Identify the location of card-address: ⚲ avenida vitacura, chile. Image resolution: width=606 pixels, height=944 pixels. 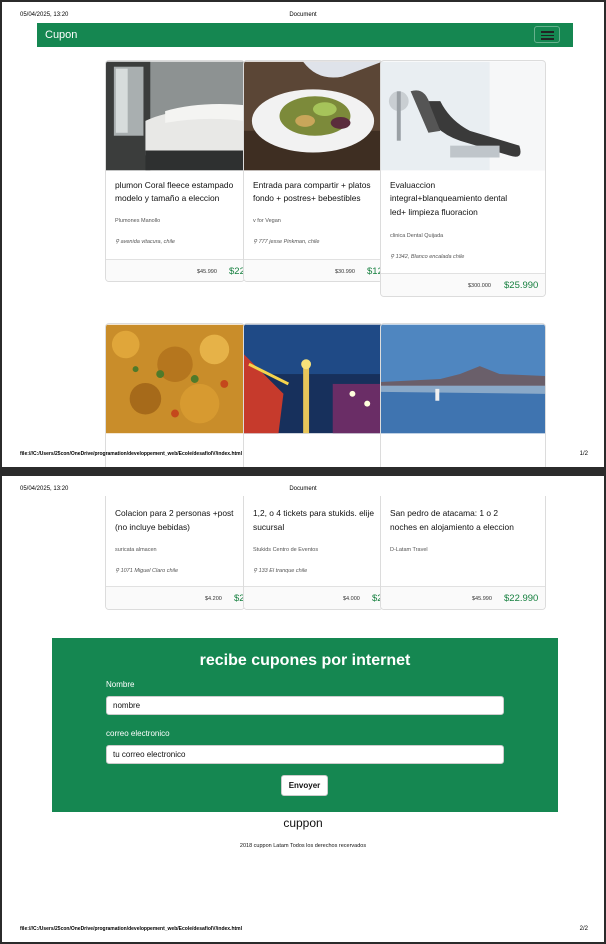
(145, 242).